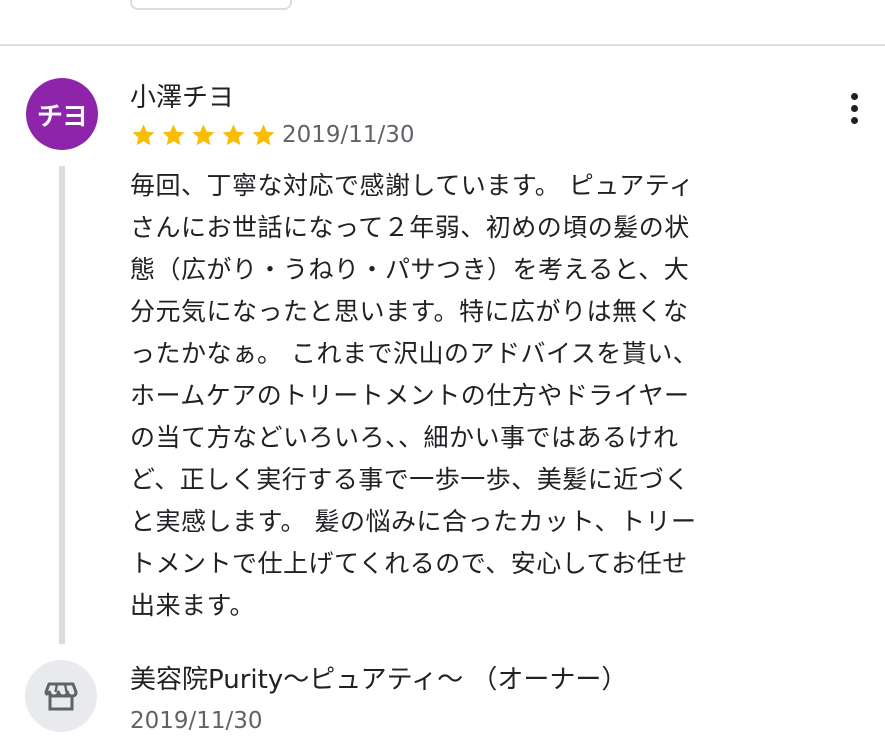 Image resolution: width=885 pixels, height=738 pixels. Describe the element at coordinates (442, 45) in the screenshot. I see `divider` at that location.